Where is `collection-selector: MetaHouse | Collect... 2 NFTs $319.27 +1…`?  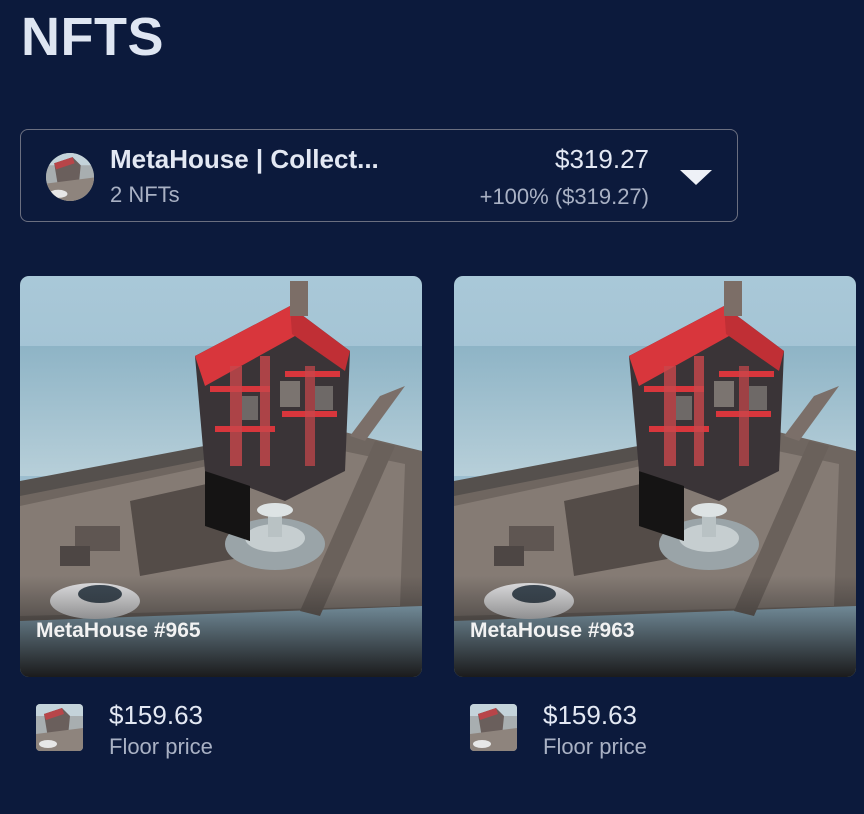 collection-selector: MetaHouse | Collect... 2 NFTs $319.27 +1… is located at coordinates (379, 175).